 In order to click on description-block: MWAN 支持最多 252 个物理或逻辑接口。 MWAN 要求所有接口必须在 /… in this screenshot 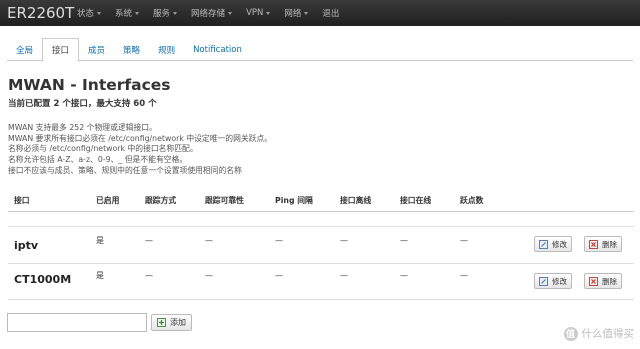, I will do `click(140, 150)`.